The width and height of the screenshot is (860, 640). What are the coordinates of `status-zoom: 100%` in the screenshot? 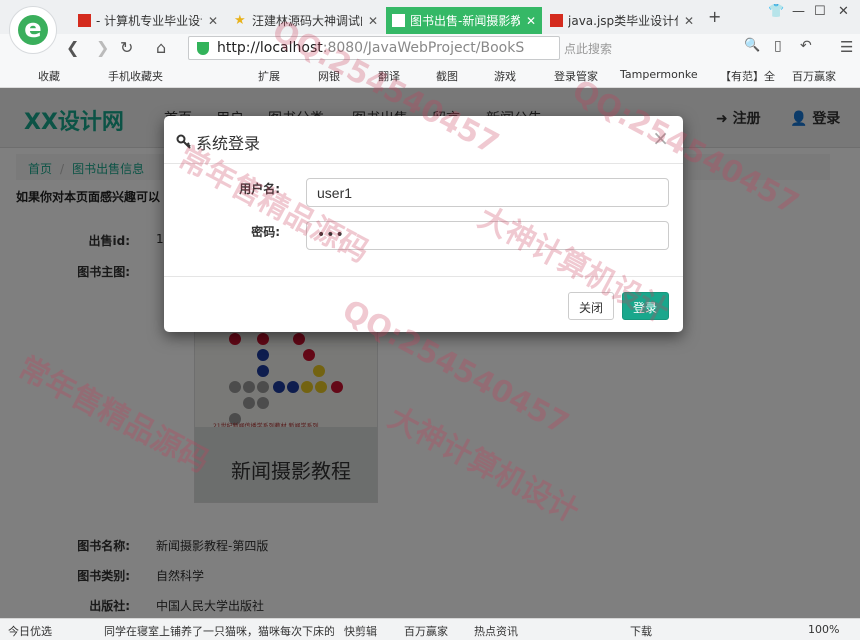 It's located at (823, 629).